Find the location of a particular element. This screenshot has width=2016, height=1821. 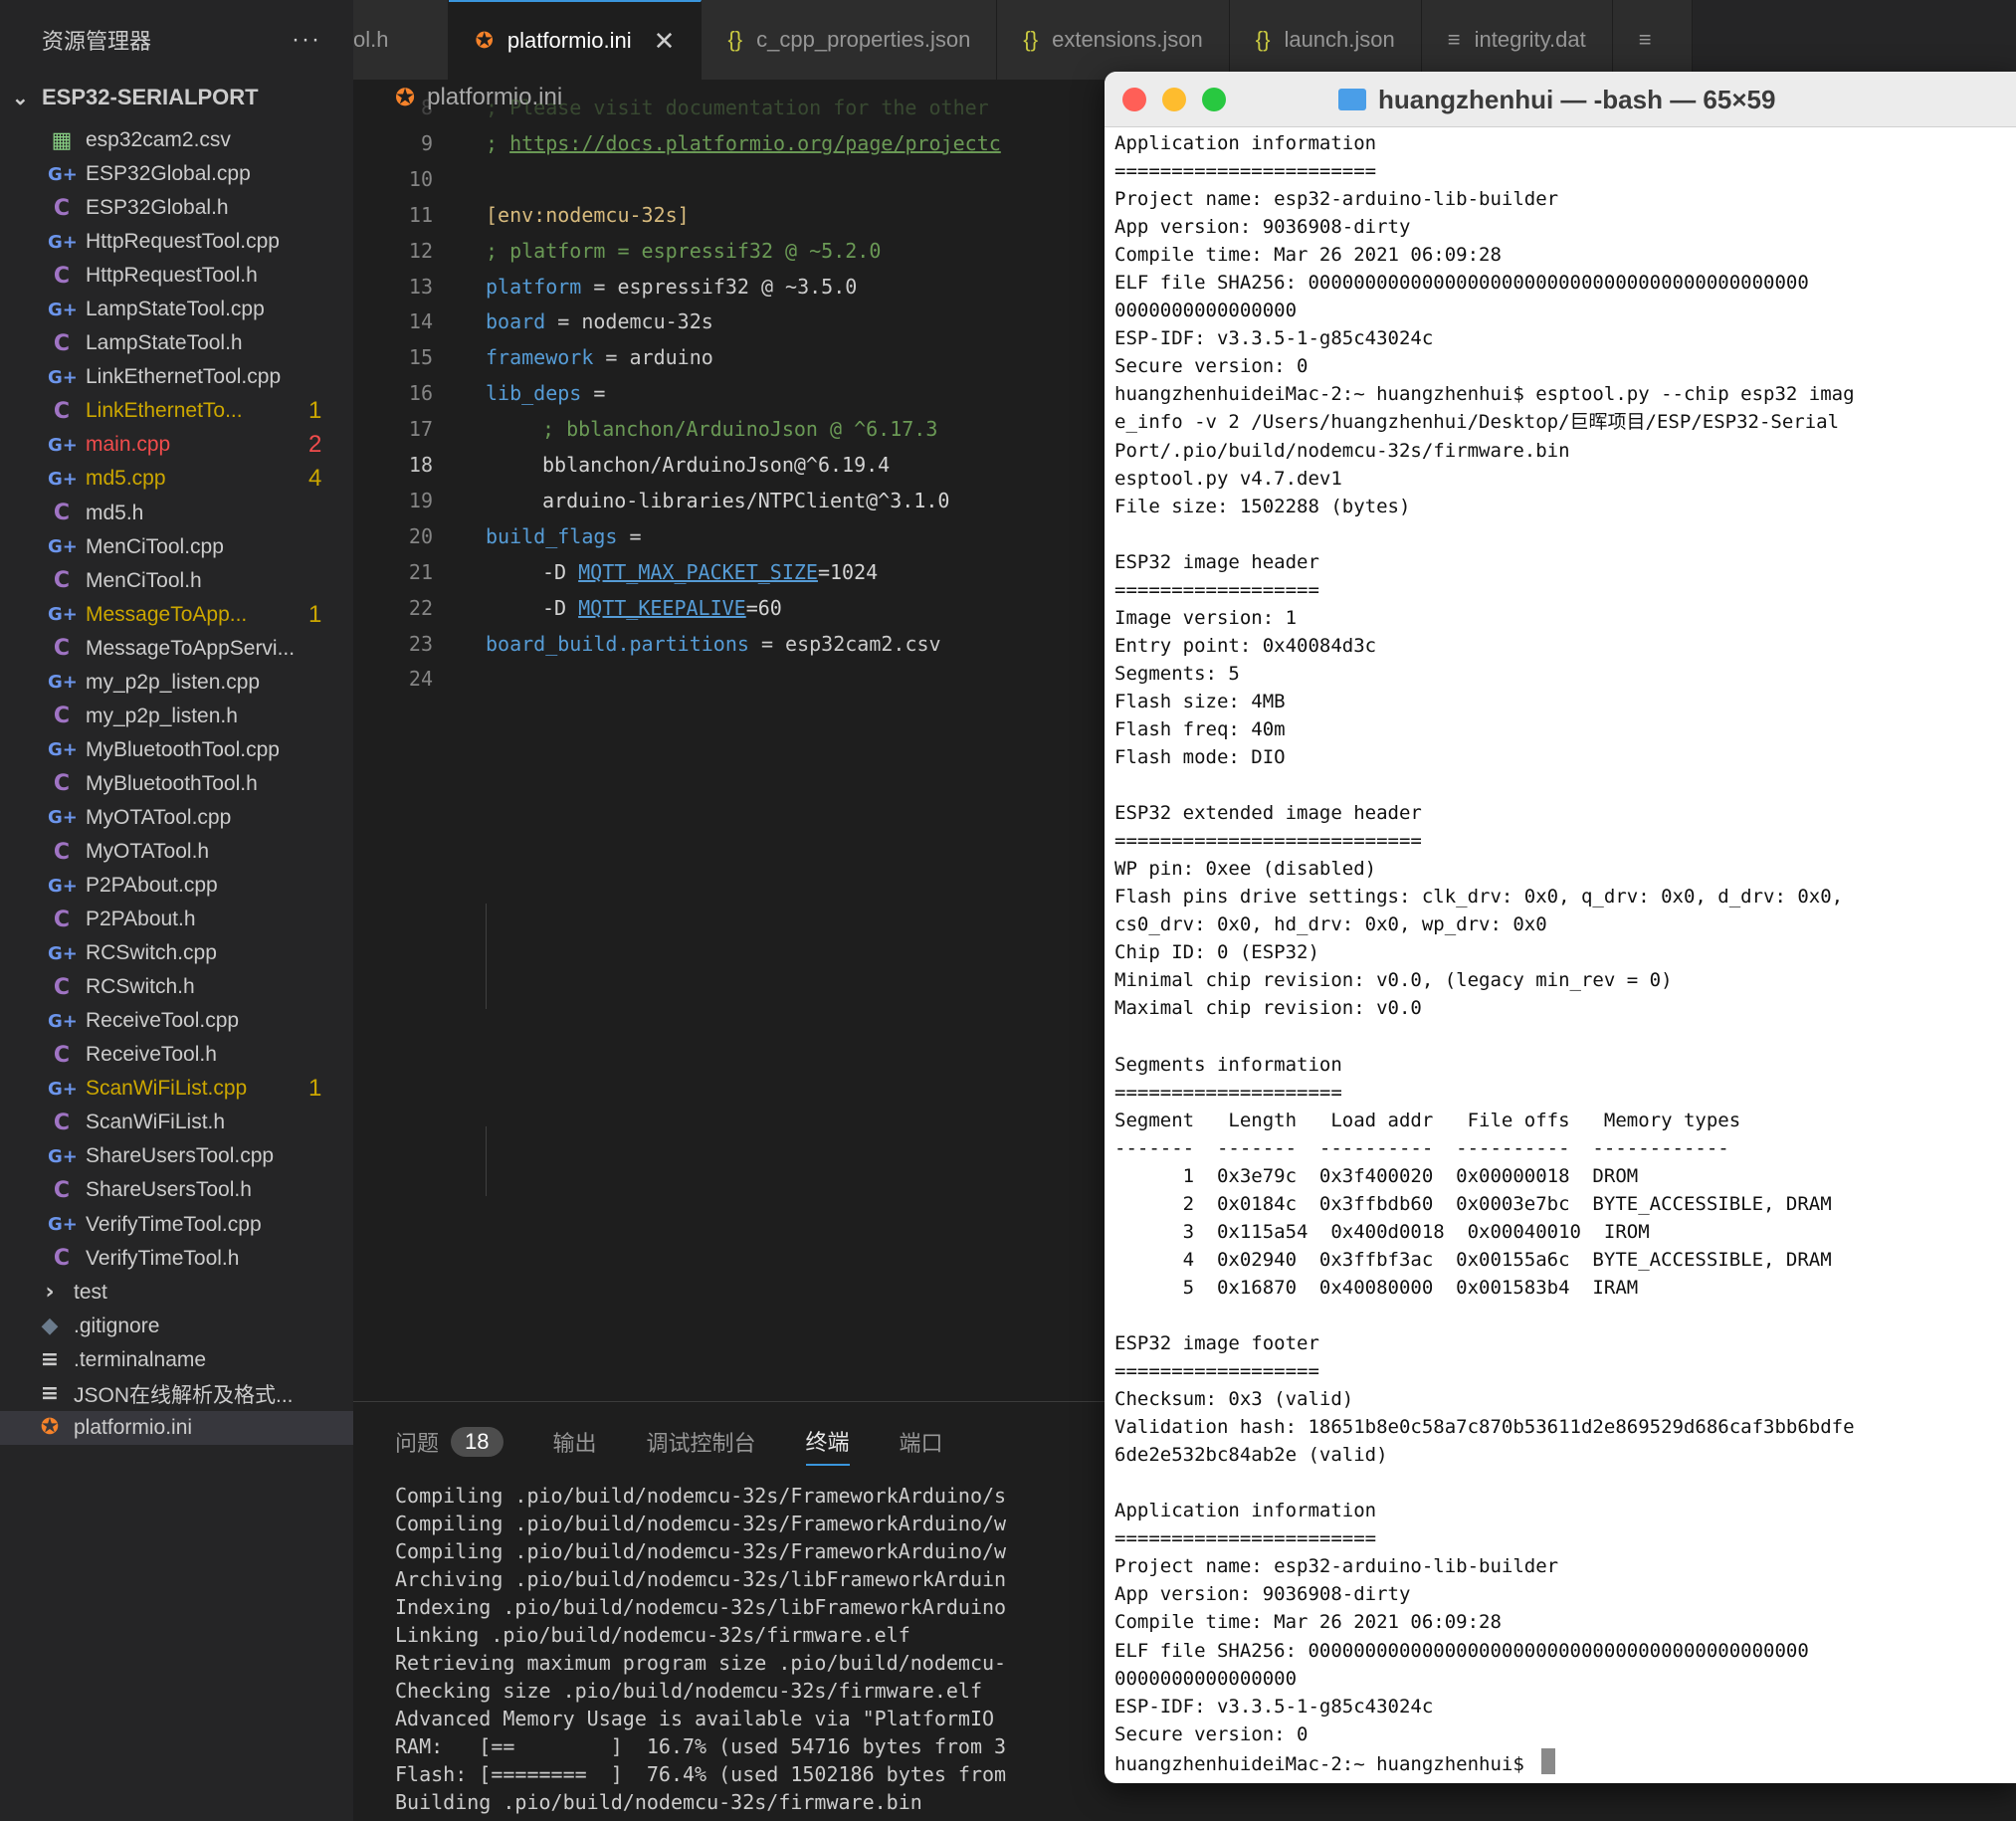

more-actions-icon: ··· is located at coordinates (306, 40).